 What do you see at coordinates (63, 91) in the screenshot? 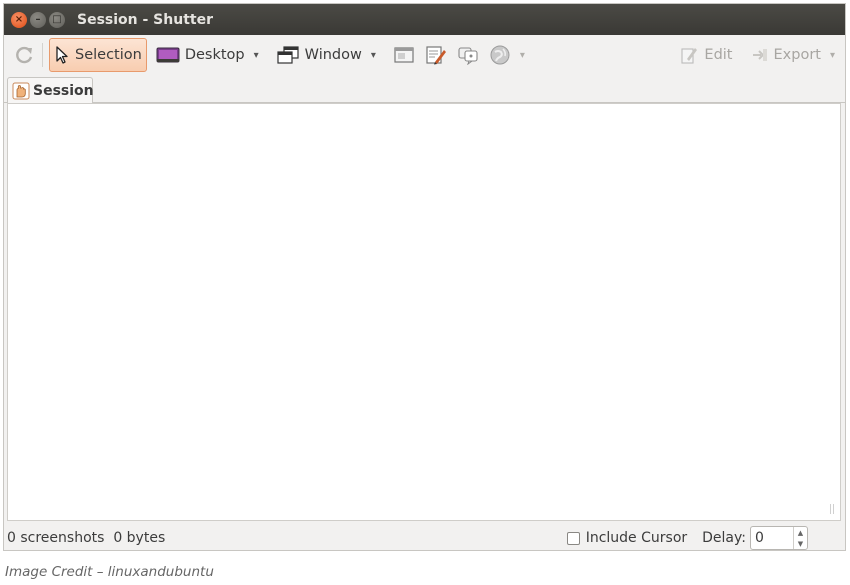
I see `tab-session-label: Session` at bounding box center [63, 91].